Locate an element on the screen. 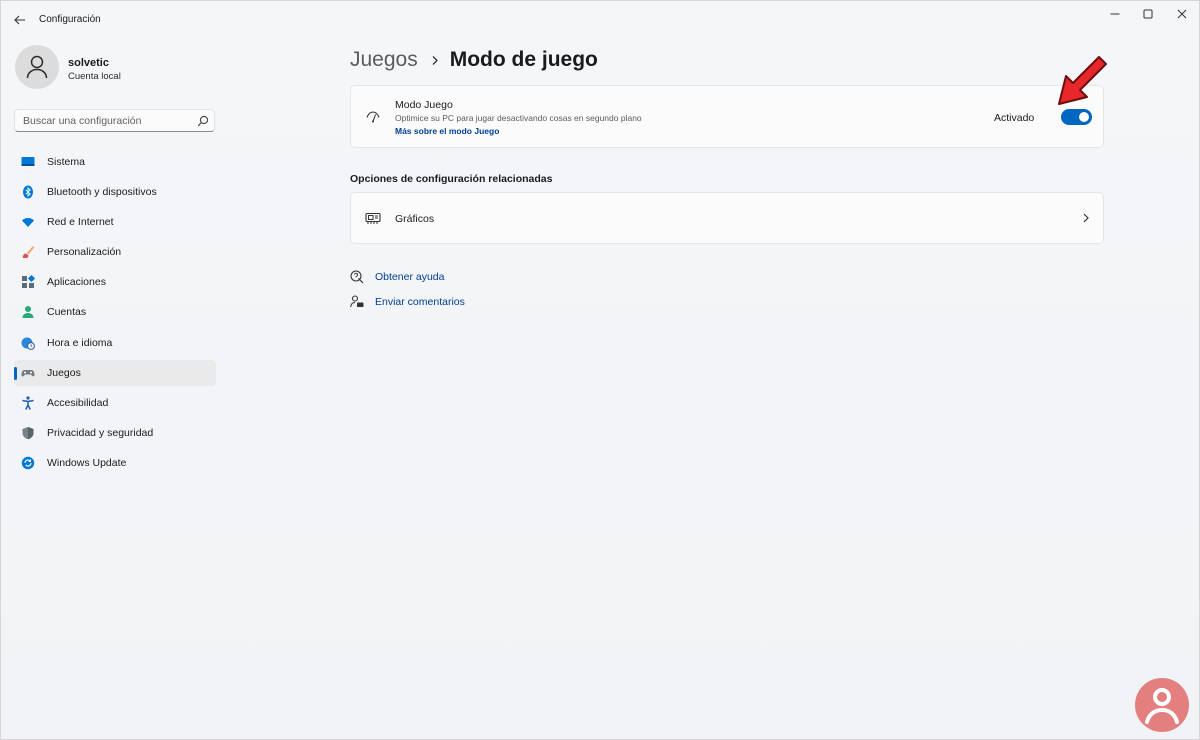  sidebar-item-juegos: Juegos is located at coordinates (115, 372).